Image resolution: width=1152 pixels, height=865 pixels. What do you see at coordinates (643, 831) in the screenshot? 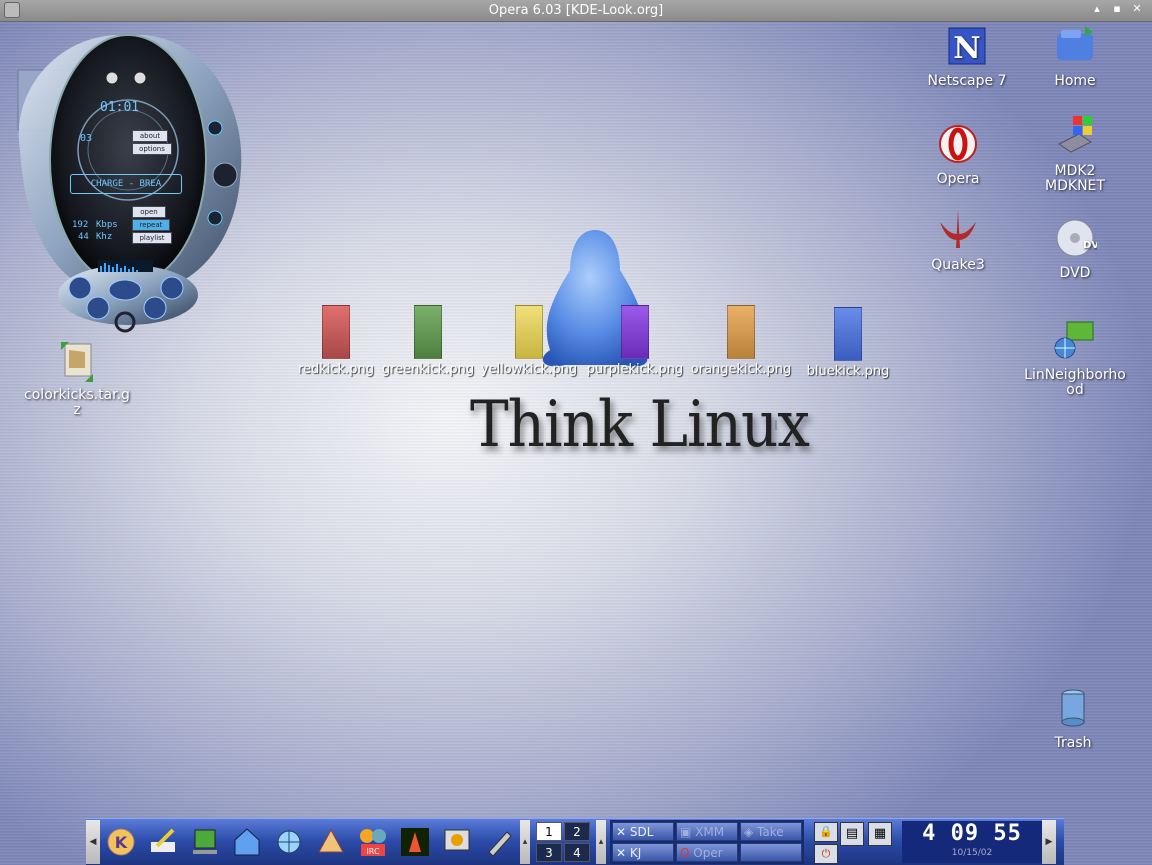
I see `task-sdl: ✕ SDL` at bounding box center [643, 831].